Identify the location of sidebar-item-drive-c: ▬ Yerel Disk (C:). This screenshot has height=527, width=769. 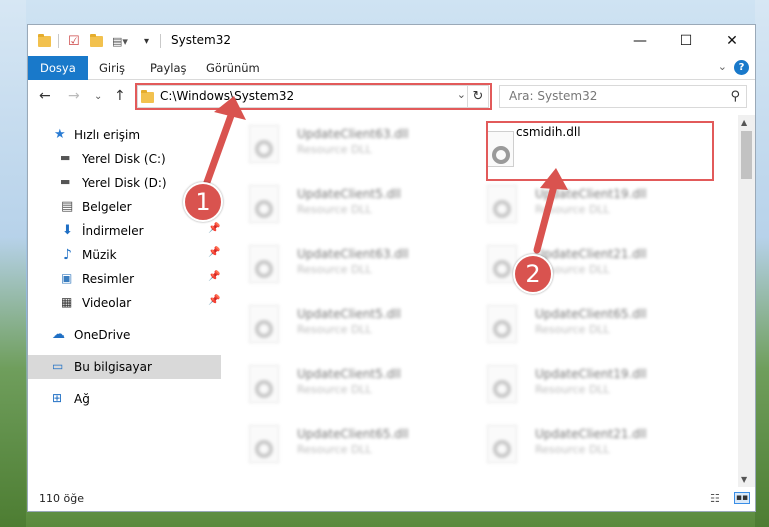
(124, 159).